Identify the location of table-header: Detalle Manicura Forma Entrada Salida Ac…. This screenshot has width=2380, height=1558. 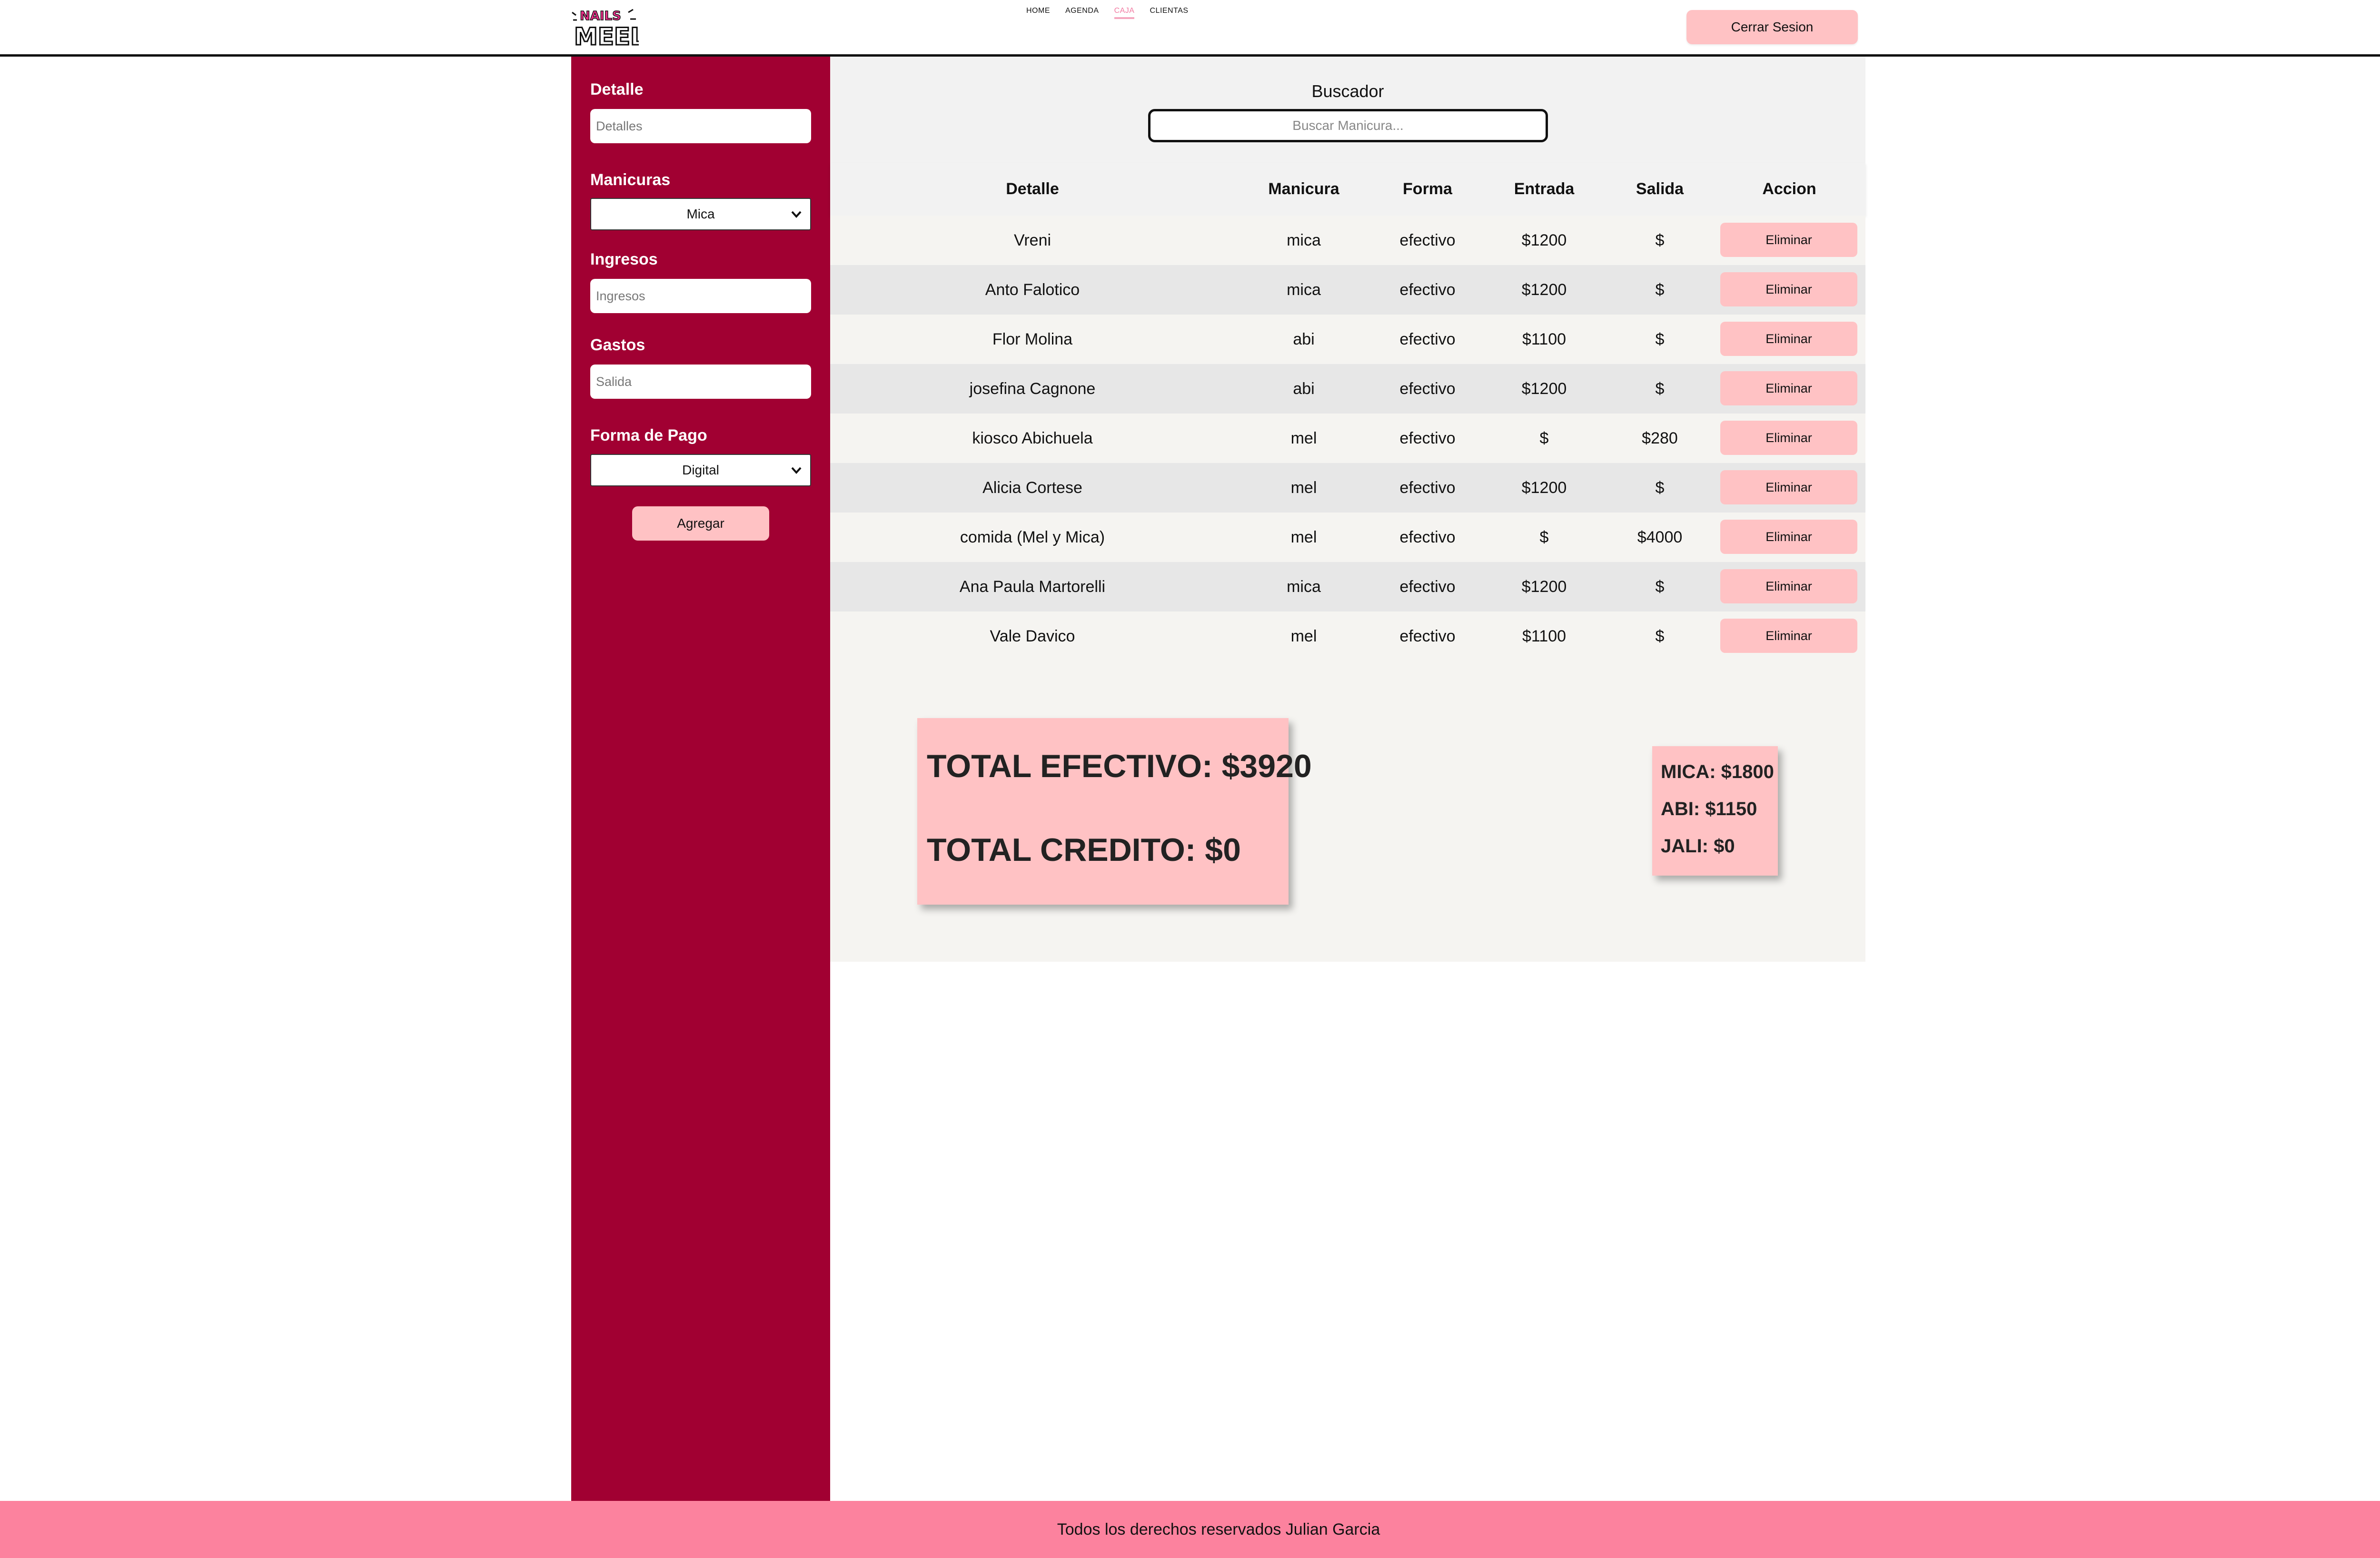
(1347, 189).